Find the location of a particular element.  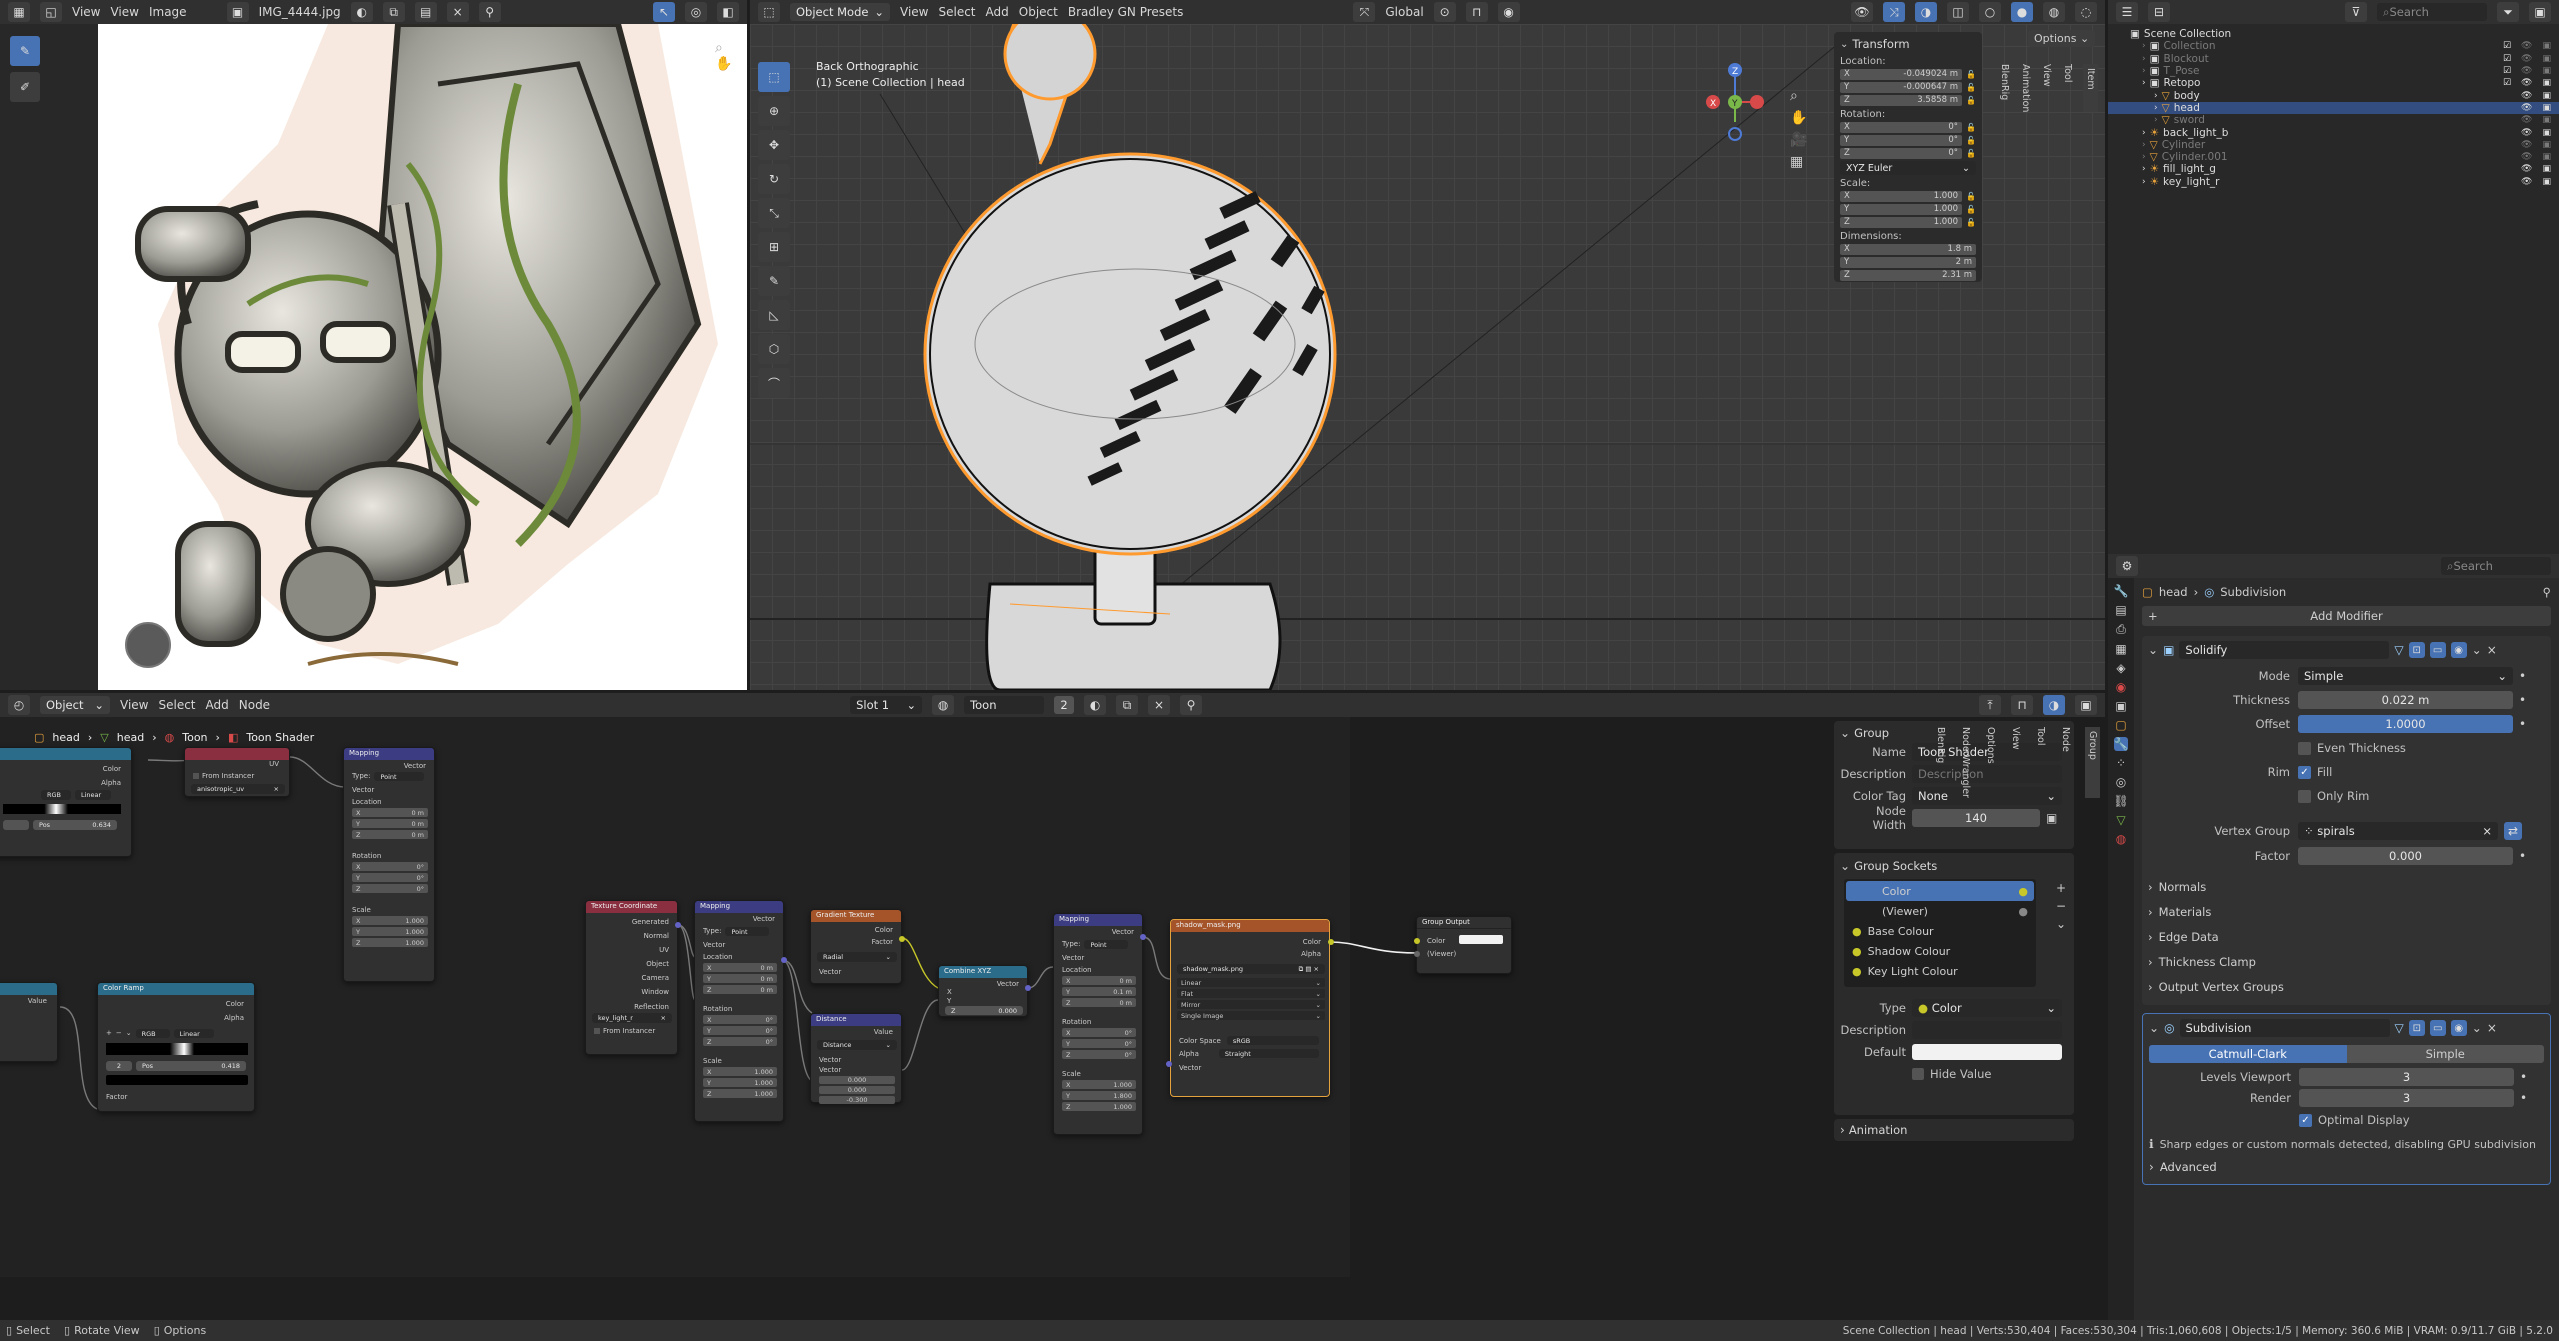

vp-menu-select: Select is located at coordinates (956, 12).